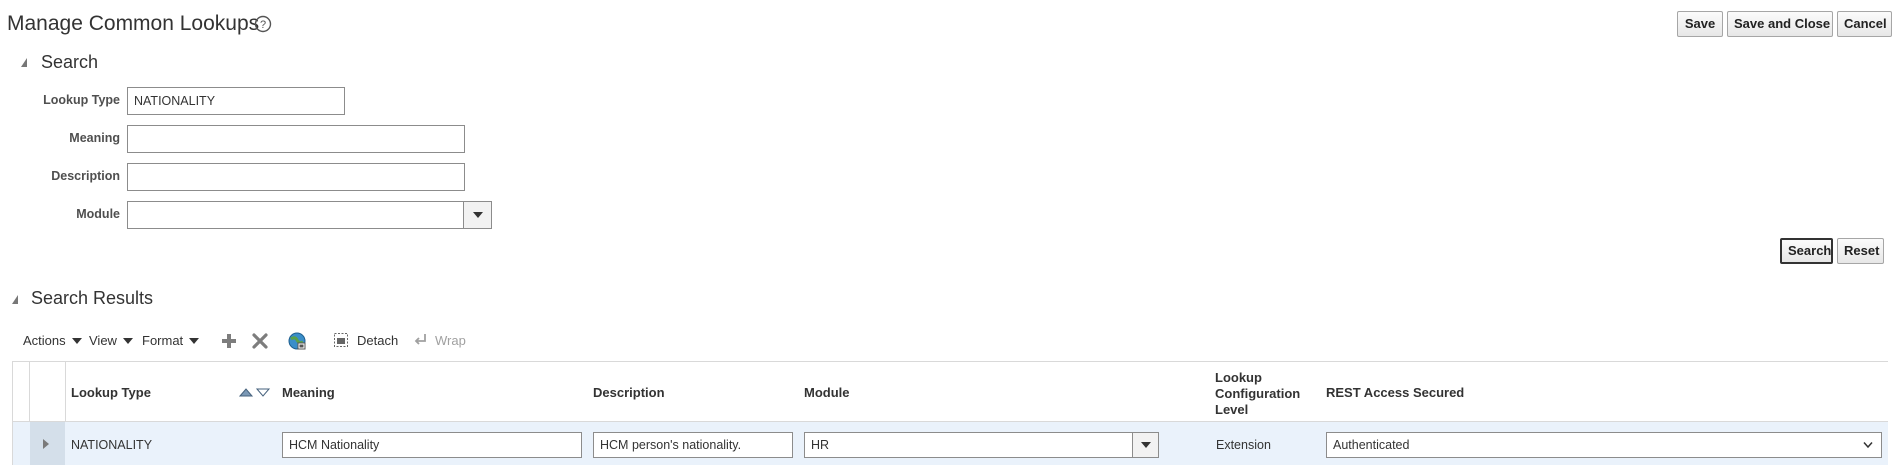  What do you see at coordinates (98, 214) in the screenshot?
I see `module-label: Module` at bounding box center [98, 214].